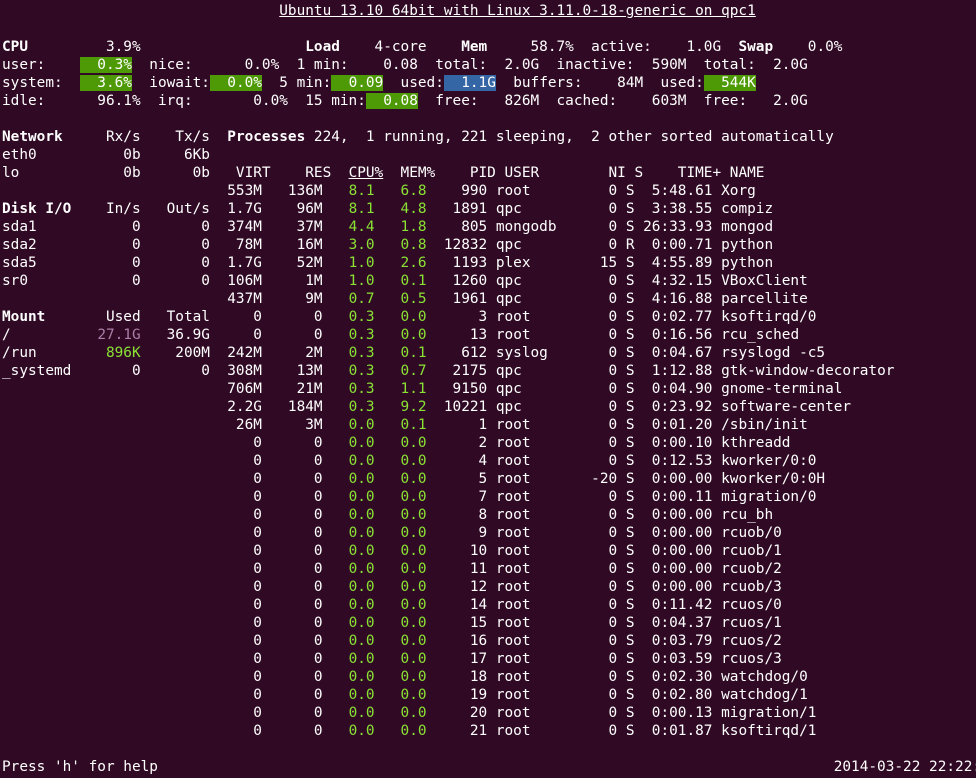 Image resolution: width=976 pixels, height=778 pixels. What do you see at coordinates (105, 83) in the screenshot?
I see `terminal-text-segment: 3.6%` at bounding box center [105, 83].